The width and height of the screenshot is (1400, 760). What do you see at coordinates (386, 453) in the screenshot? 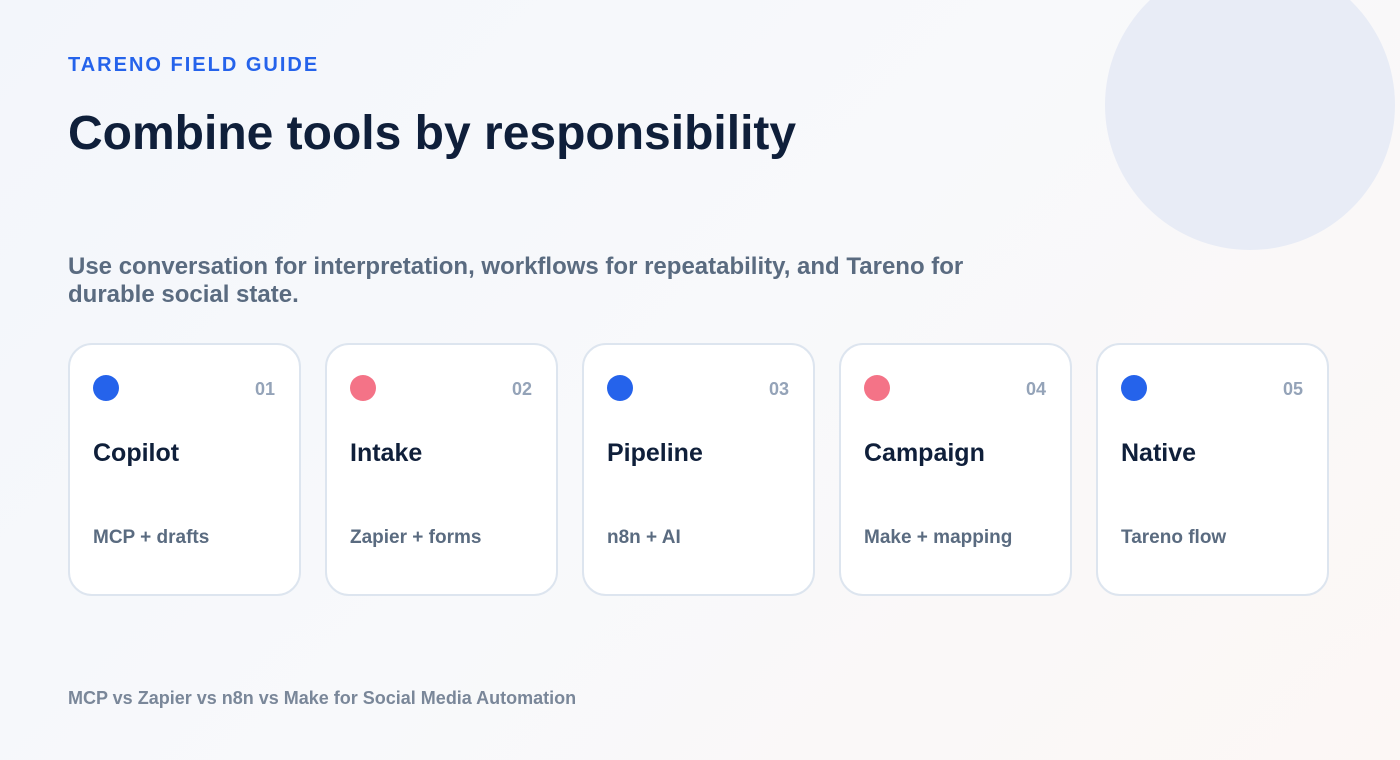
I see `card-title: Intake` at bounding box center [386, 453].